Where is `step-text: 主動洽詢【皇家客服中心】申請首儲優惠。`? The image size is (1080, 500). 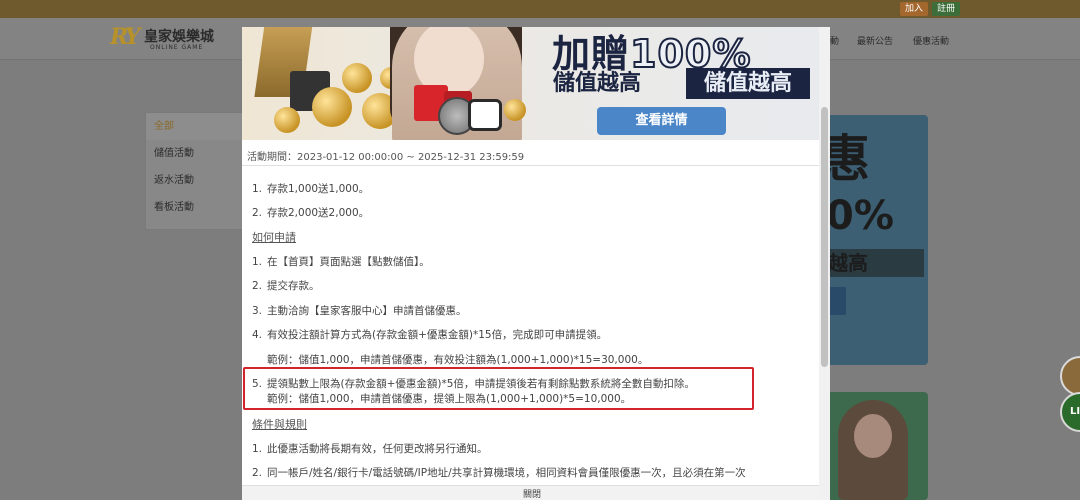 step-text: 主動洽詢【皇家客服中心】申請首儲優惠。 is located at coordinates (367, 311).